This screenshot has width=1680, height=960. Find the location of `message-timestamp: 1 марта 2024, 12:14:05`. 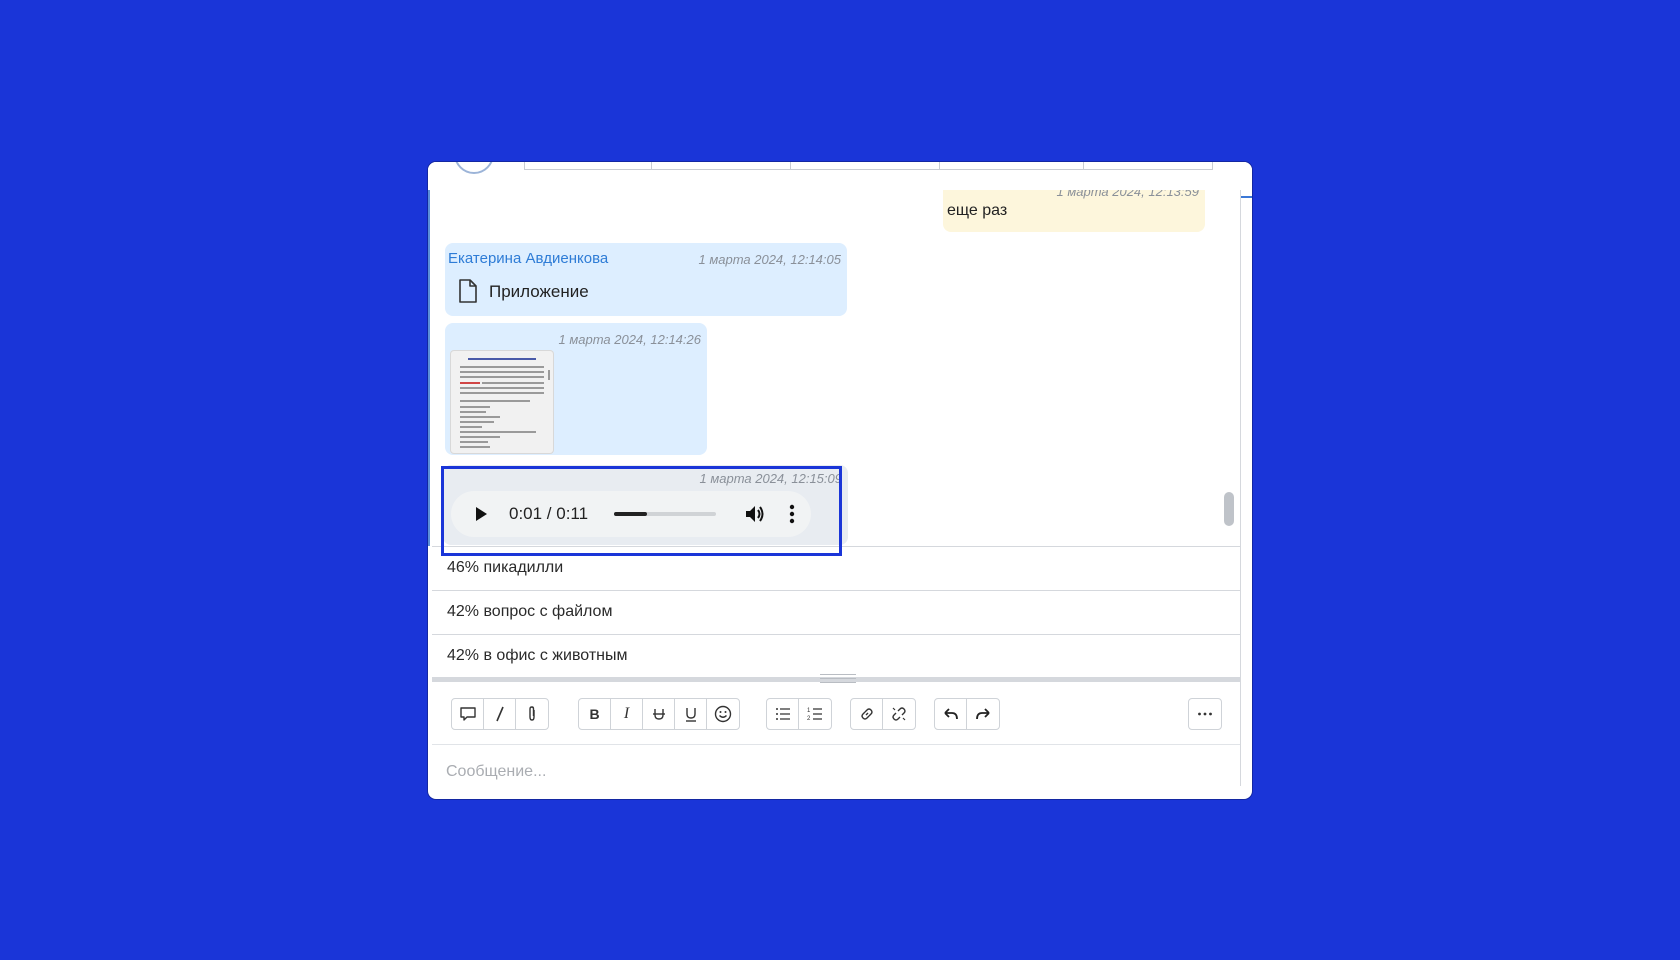

message-timestamp: 1 марта 2024, 12:14:05 is located at coordinates (770, 259).